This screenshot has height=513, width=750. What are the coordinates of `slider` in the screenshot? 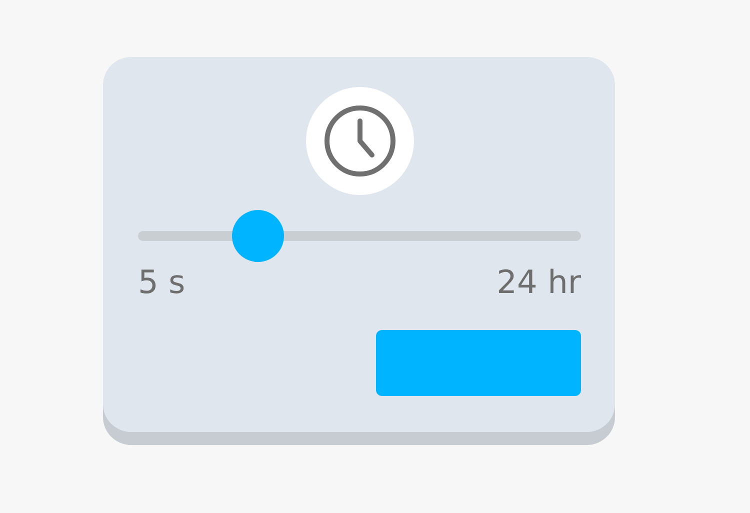 It's located at (359, 236).